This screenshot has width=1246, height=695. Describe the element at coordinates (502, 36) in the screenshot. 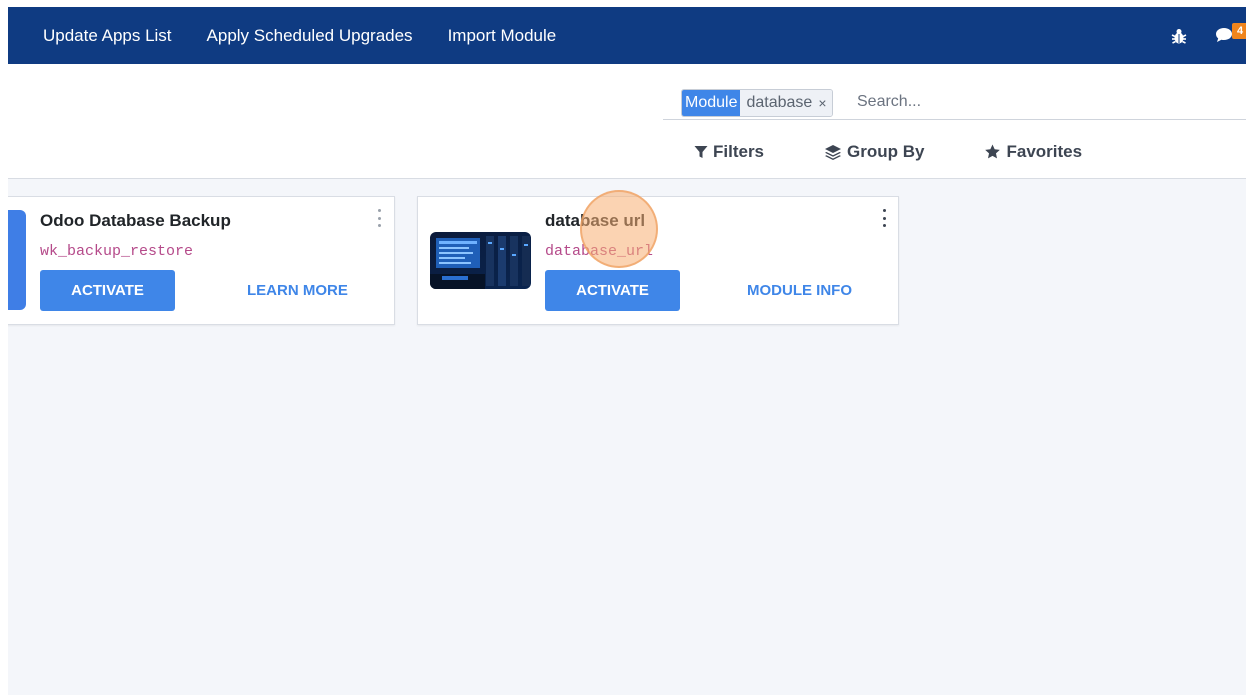

I see `nav-import-module: Import Module` at that location.